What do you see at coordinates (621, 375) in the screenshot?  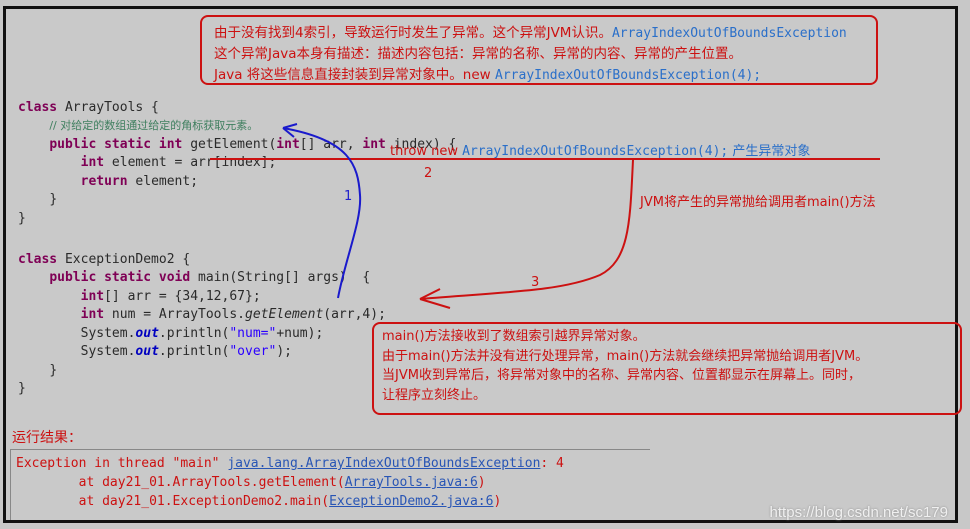 I see `main-note-line-3: 当JVM收到异常后，将异常对象中的名称、异常内容、位置都显示在屏幕上。同时，` at bounding box center [621, 375].